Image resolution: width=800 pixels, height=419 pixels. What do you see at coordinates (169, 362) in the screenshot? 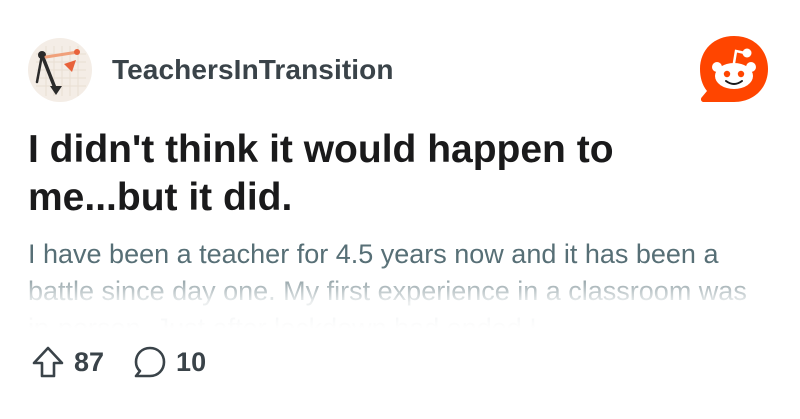
I see `comments-button: 10` at bounding box center [169, 362].